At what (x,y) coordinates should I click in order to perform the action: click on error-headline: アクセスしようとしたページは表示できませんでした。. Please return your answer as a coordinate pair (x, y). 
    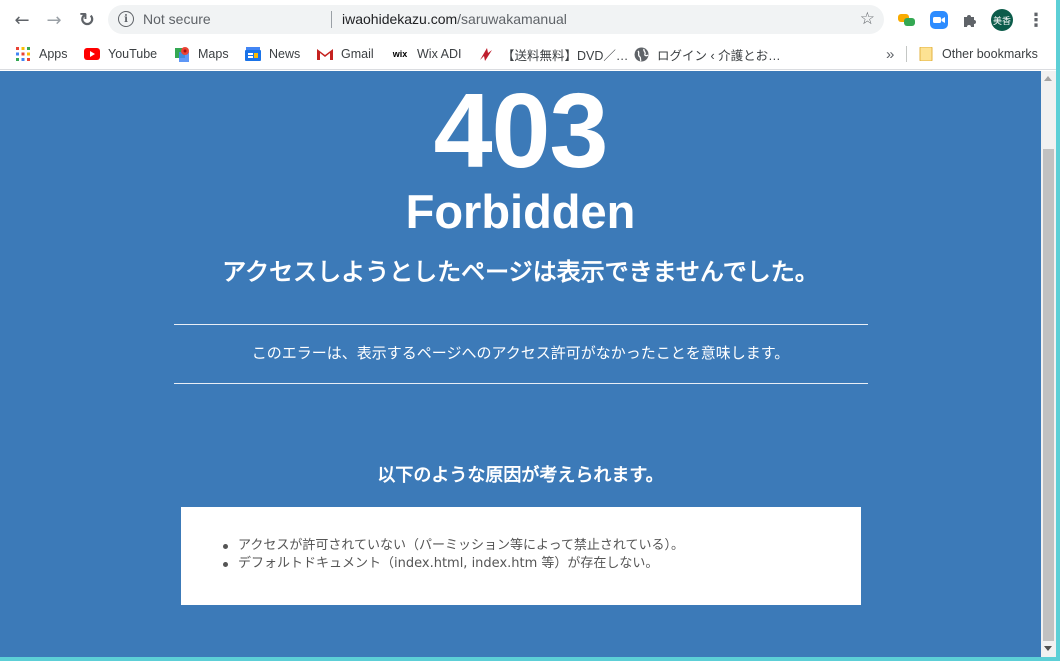
    Looking at the image, I should click on (520, 272).